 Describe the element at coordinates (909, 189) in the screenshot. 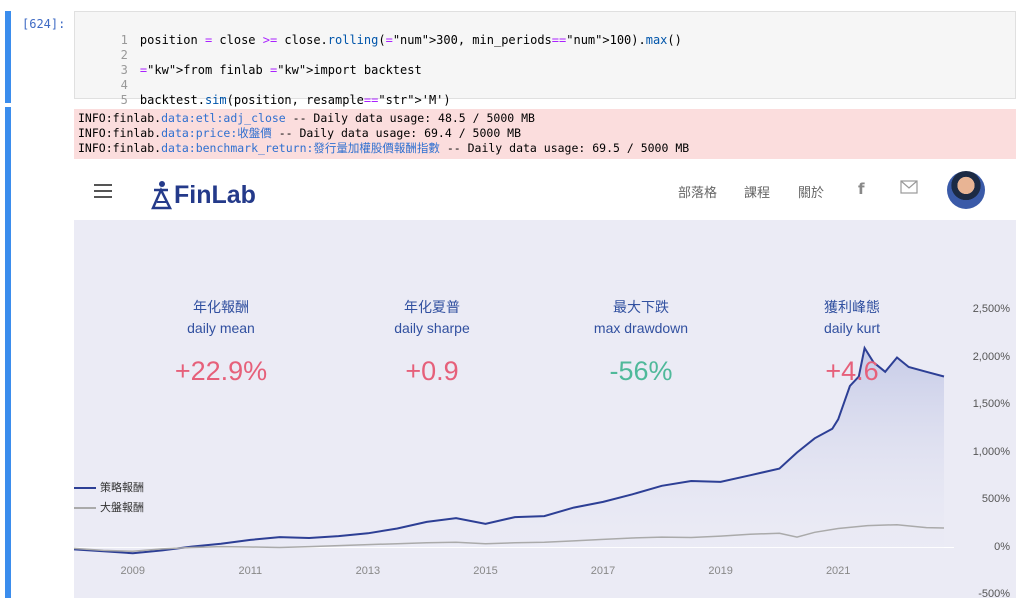

I see `mail-icon` at that location.